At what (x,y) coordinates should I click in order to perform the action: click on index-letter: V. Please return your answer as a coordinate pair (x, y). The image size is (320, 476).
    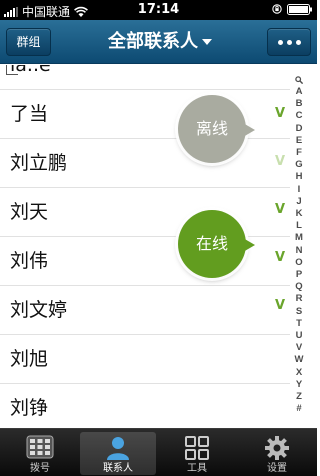
    Looking at the image, I should click on (299, 348).